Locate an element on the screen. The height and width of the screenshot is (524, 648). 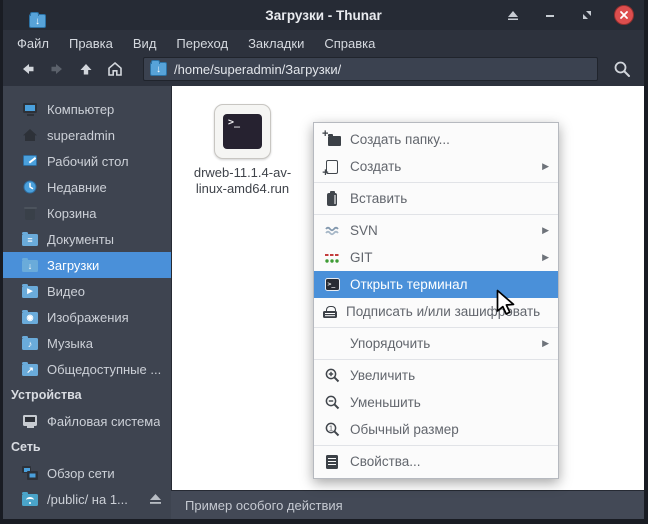
no-icon is located at coordinates (332, 343).